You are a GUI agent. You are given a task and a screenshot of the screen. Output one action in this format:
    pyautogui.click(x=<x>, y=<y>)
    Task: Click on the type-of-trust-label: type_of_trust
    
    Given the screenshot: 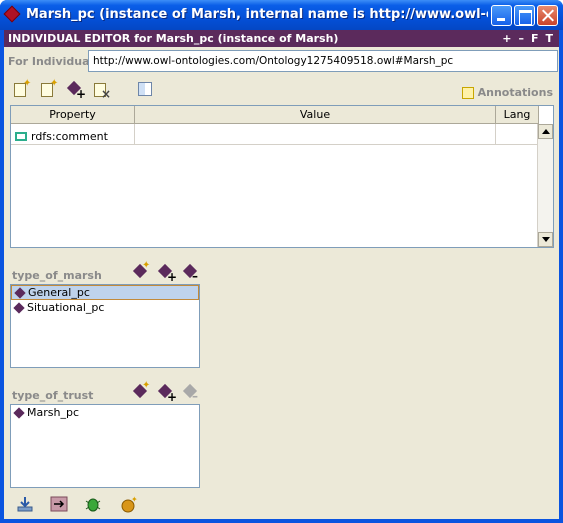 What is the action you would take?
    pyautogui.click(x=53, y=395)
    